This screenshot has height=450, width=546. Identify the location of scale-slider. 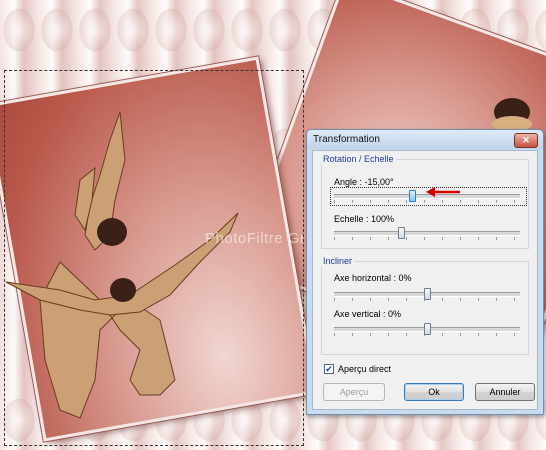
(427, 233).